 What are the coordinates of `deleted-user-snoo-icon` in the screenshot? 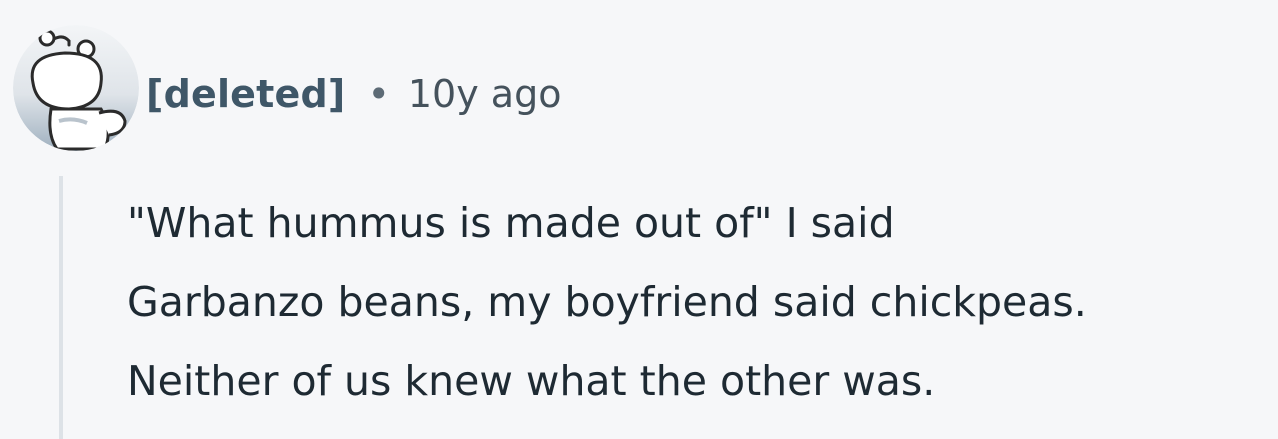 It's located at (76, 88).